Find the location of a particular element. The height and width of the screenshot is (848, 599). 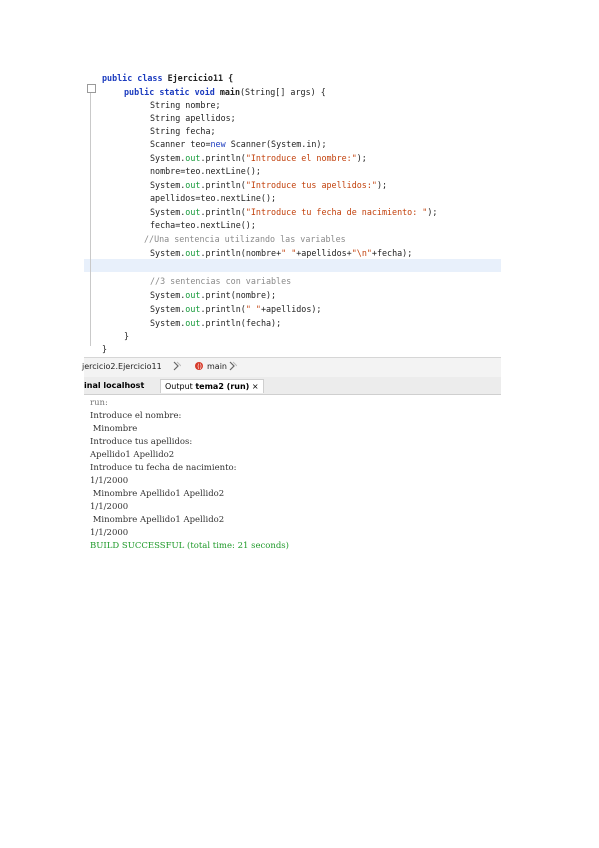

class-declaration: public class Ejercicio11 { is located at coordinates (168, 78).